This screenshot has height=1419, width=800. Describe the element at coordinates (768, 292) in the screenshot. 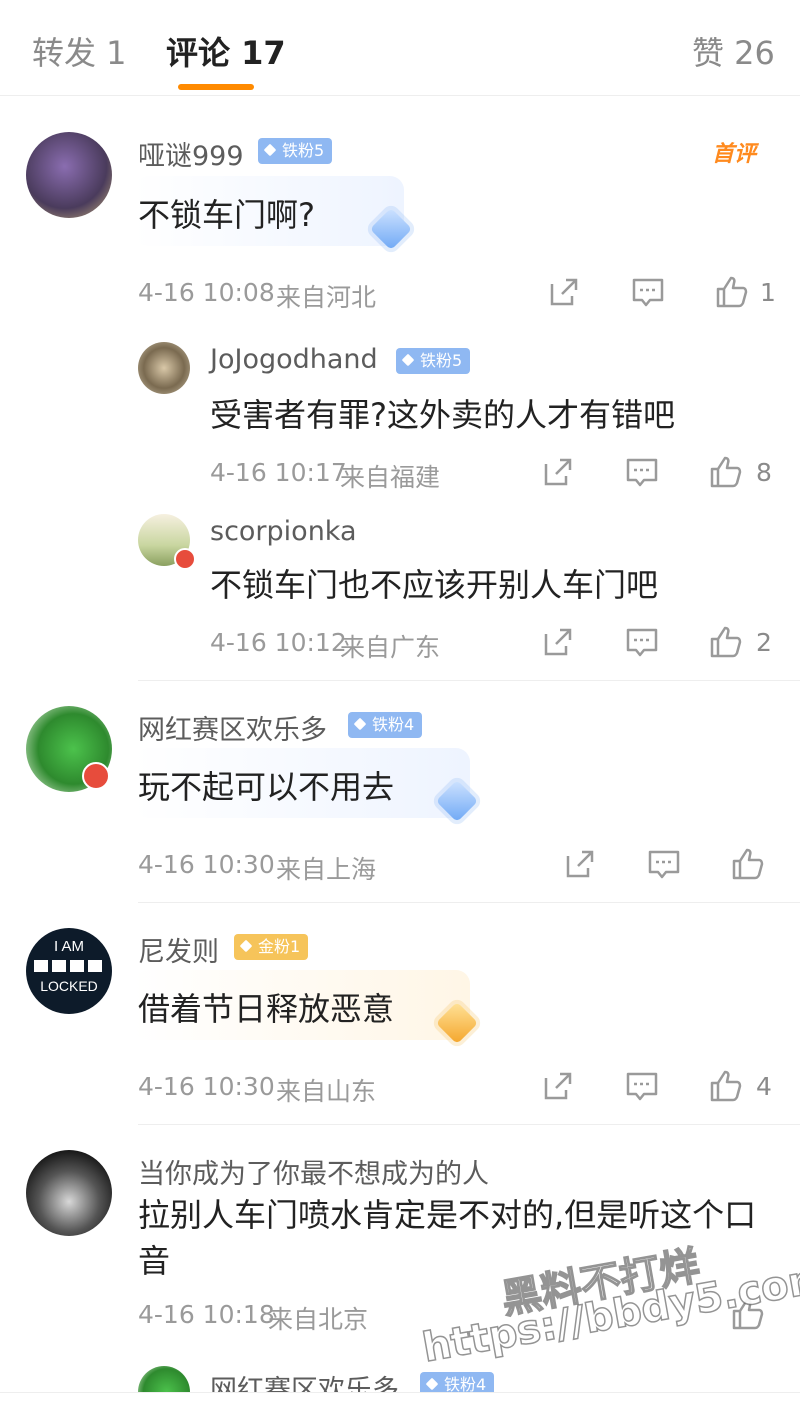

I see `like-count: 1` at that location.